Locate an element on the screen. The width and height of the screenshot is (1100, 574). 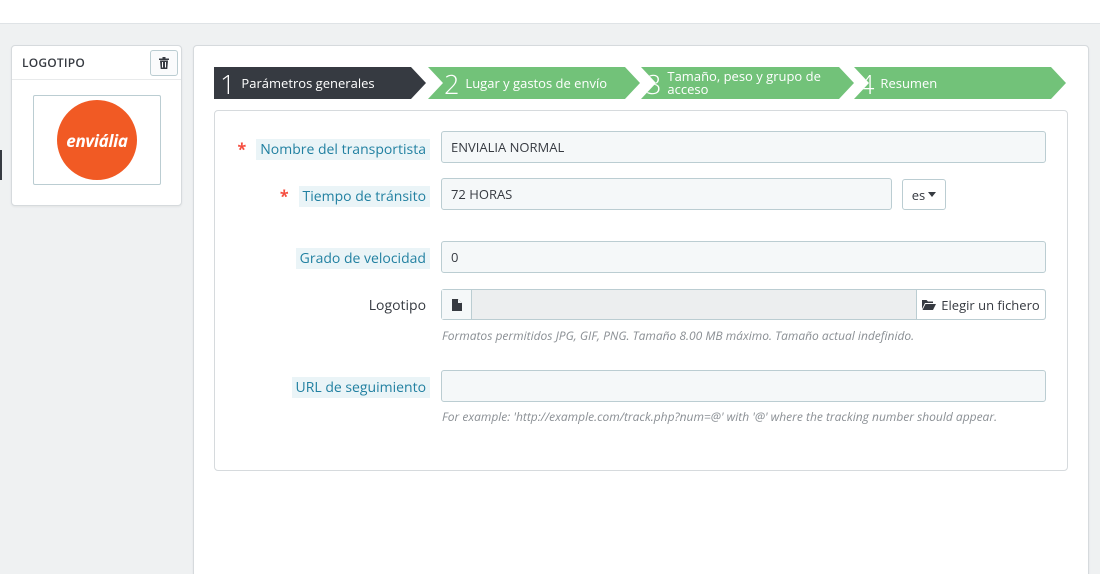
carrier-name-input: ENVIALIA NORMAL is located at coordinates (743, 147).